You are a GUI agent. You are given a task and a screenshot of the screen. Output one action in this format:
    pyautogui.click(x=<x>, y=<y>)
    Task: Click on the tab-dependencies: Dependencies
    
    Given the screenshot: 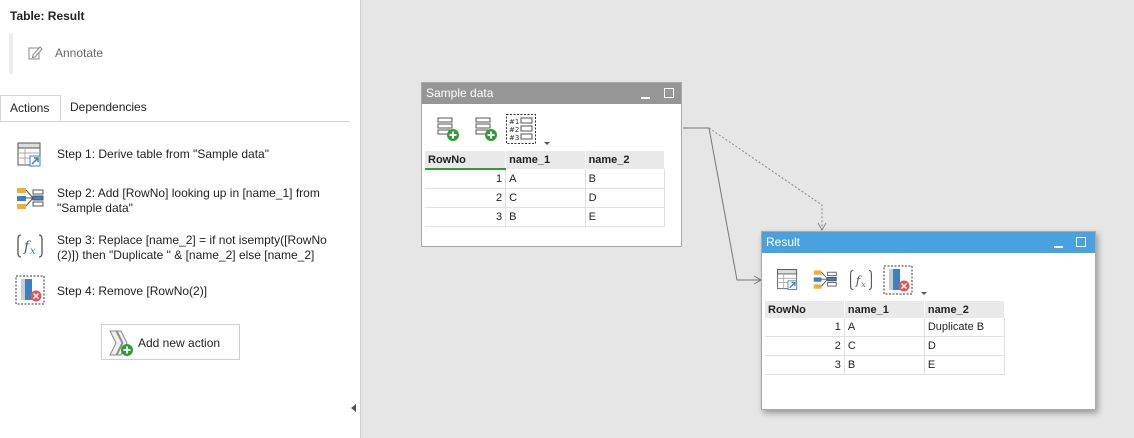 What is the action you would take?
    pyautogui.click(x=108, y=108)
    